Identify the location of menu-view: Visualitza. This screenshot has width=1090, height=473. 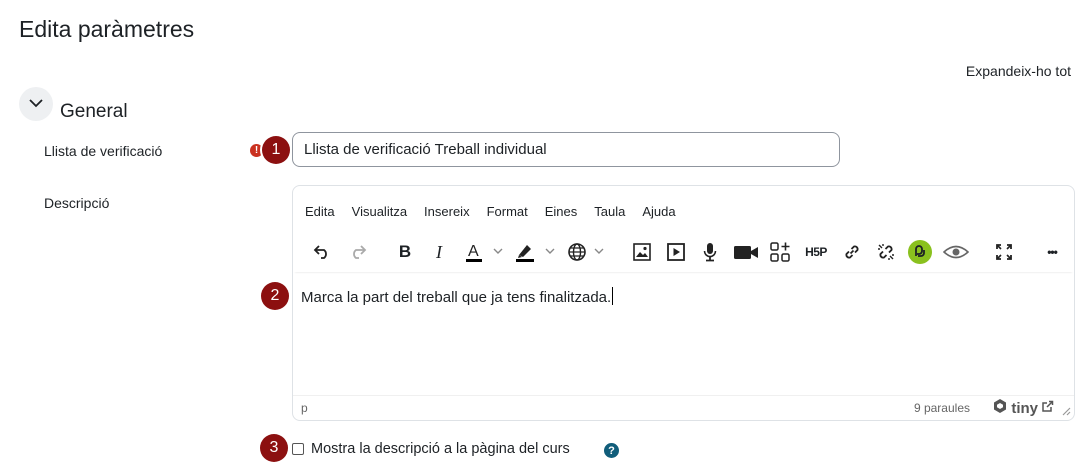
(379, 211).